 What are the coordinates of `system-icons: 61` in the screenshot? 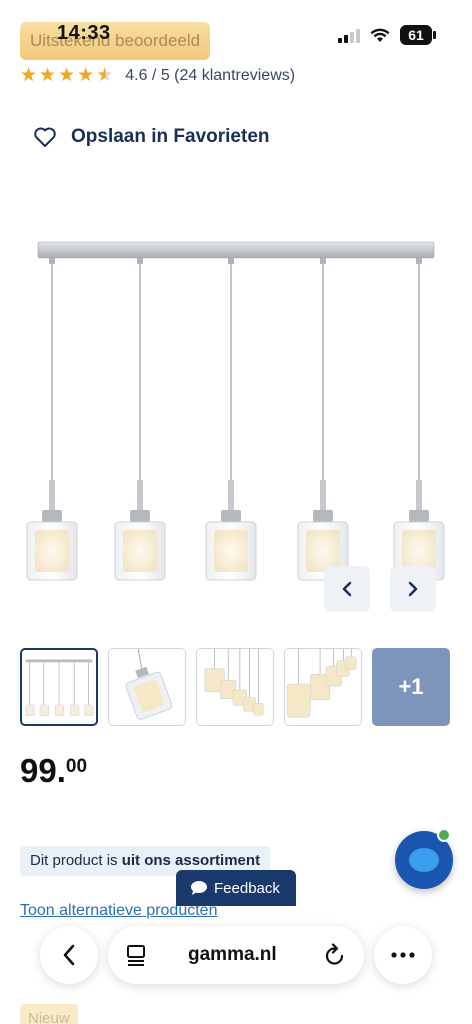 It's located at (387, 35).